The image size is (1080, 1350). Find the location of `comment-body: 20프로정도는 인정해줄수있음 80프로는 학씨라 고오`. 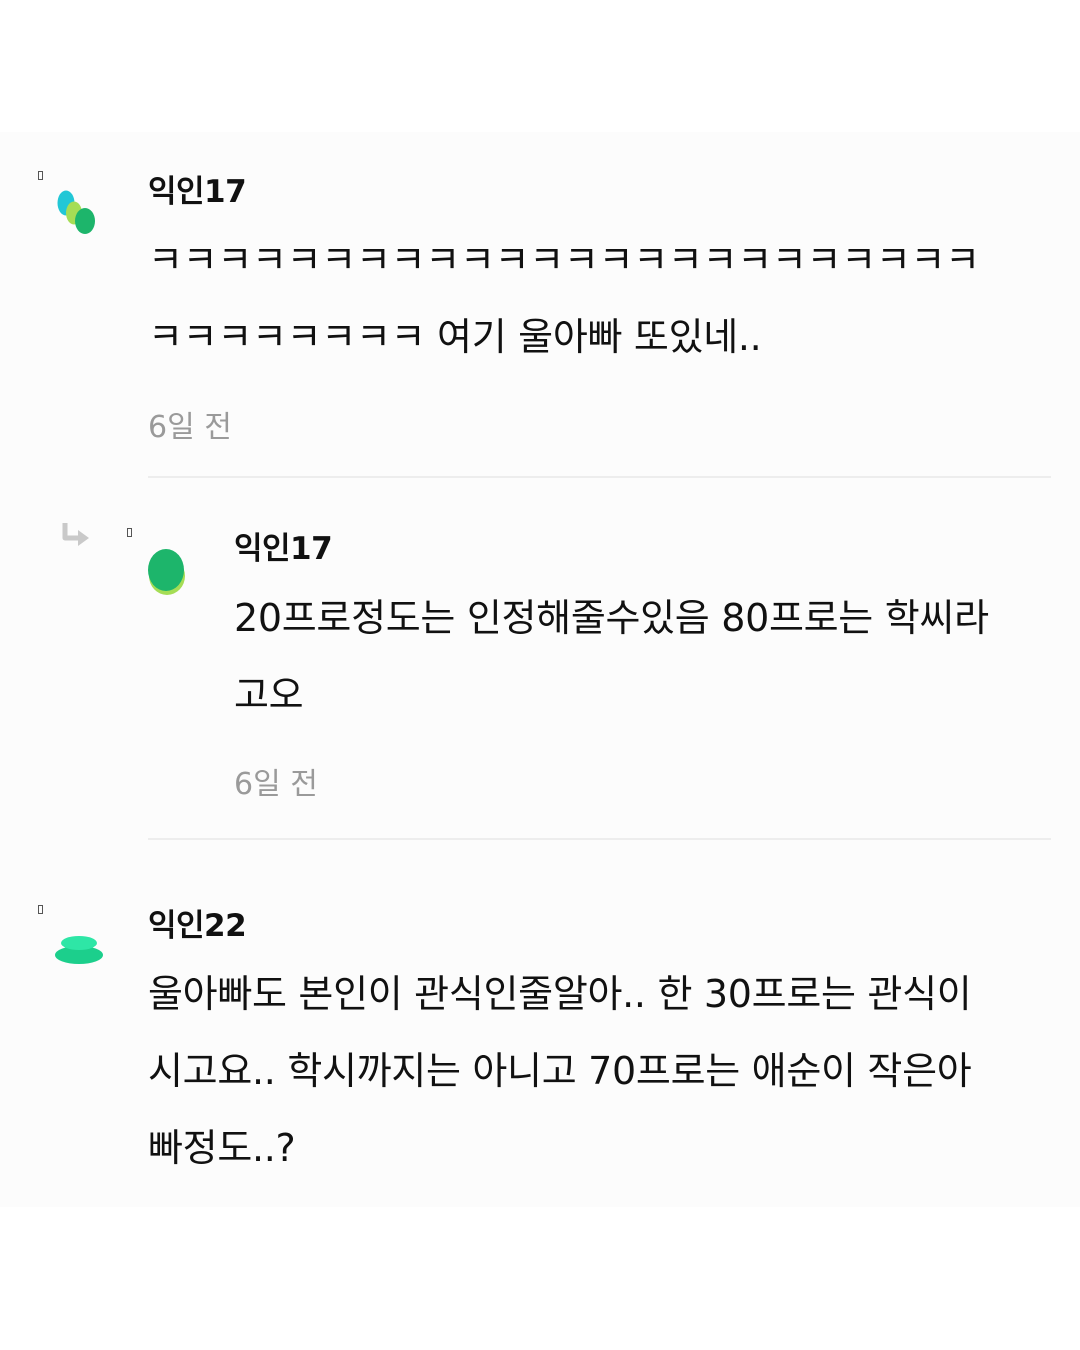

comment-body: 20프로정도는 인정해줄수있음 80프로는 학씨라 고오 is located at coordinates (611, 657).